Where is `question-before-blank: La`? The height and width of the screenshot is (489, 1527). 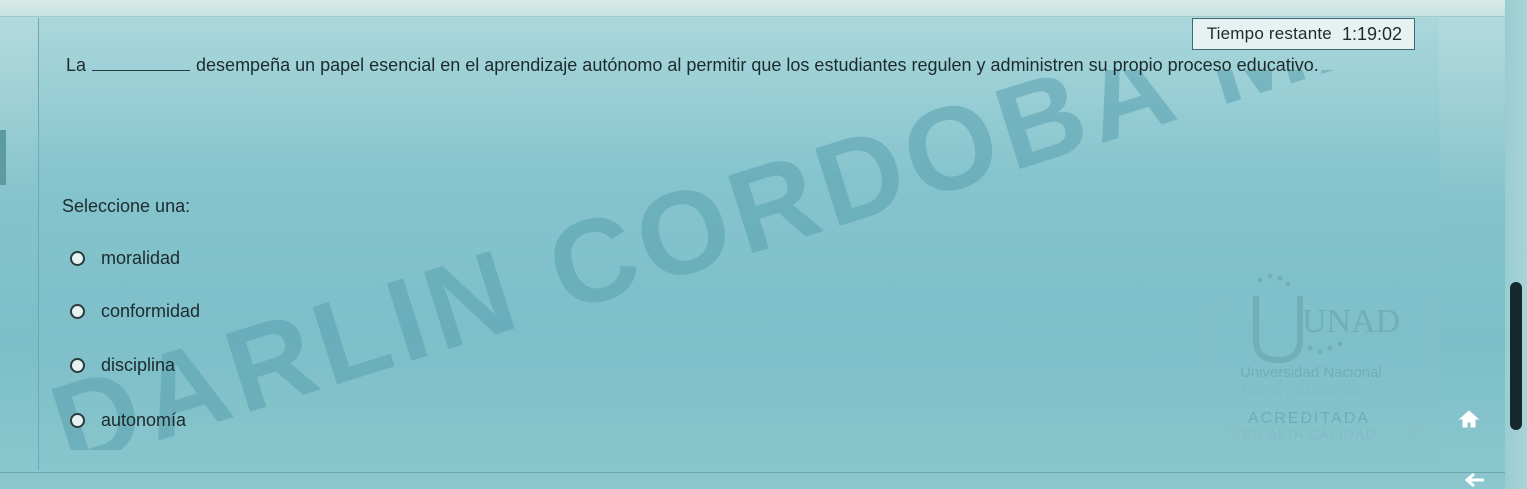
question-before-blank: La is located at coordinates (76, 65).